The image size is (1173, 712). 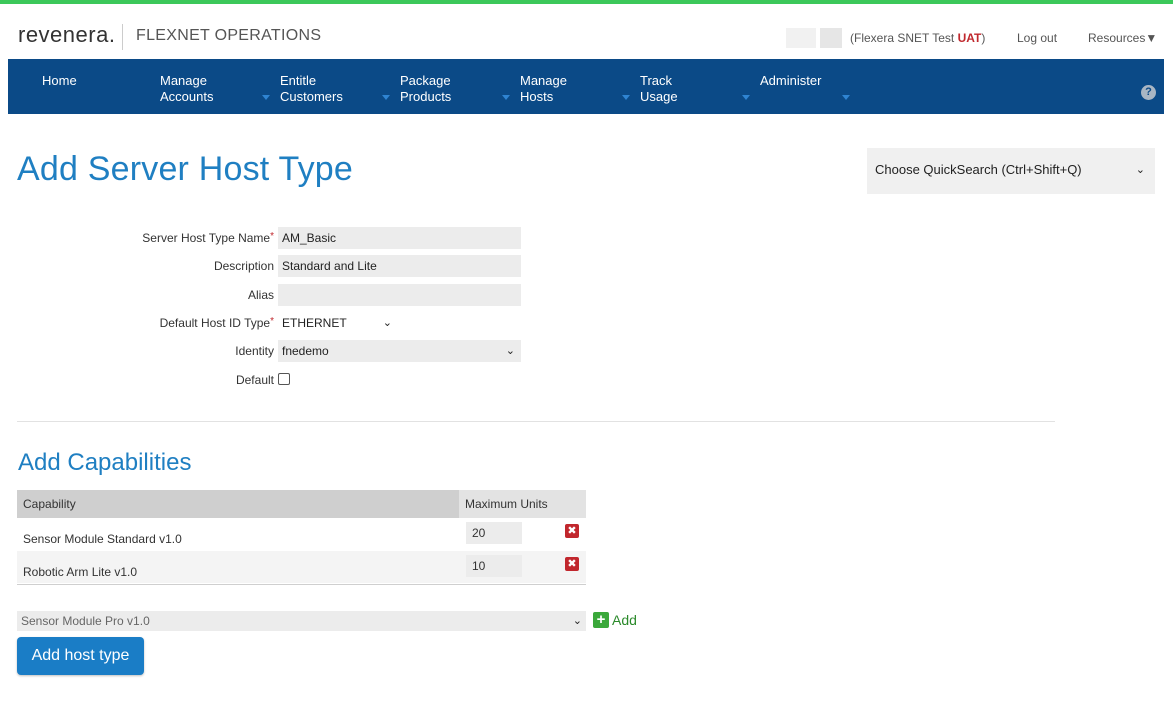 I want to click on max-units-column-header: Maximum Units, so click(x=506, y=504).